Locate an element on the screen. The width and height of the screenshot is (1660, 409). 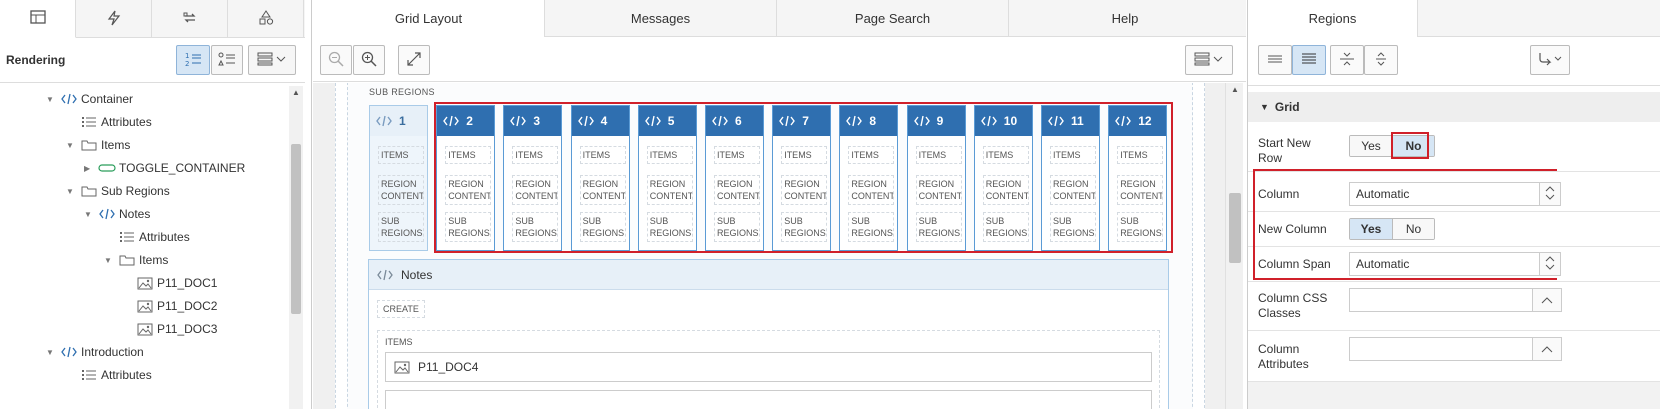
tab-processing is located at coordinates (190, 19).